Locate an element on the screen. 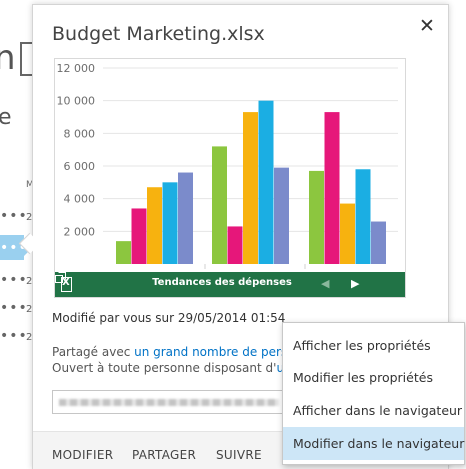 The image size is (466, 469). shared-with-link: un grand nombre de perso is located at coordinates (214, 352).